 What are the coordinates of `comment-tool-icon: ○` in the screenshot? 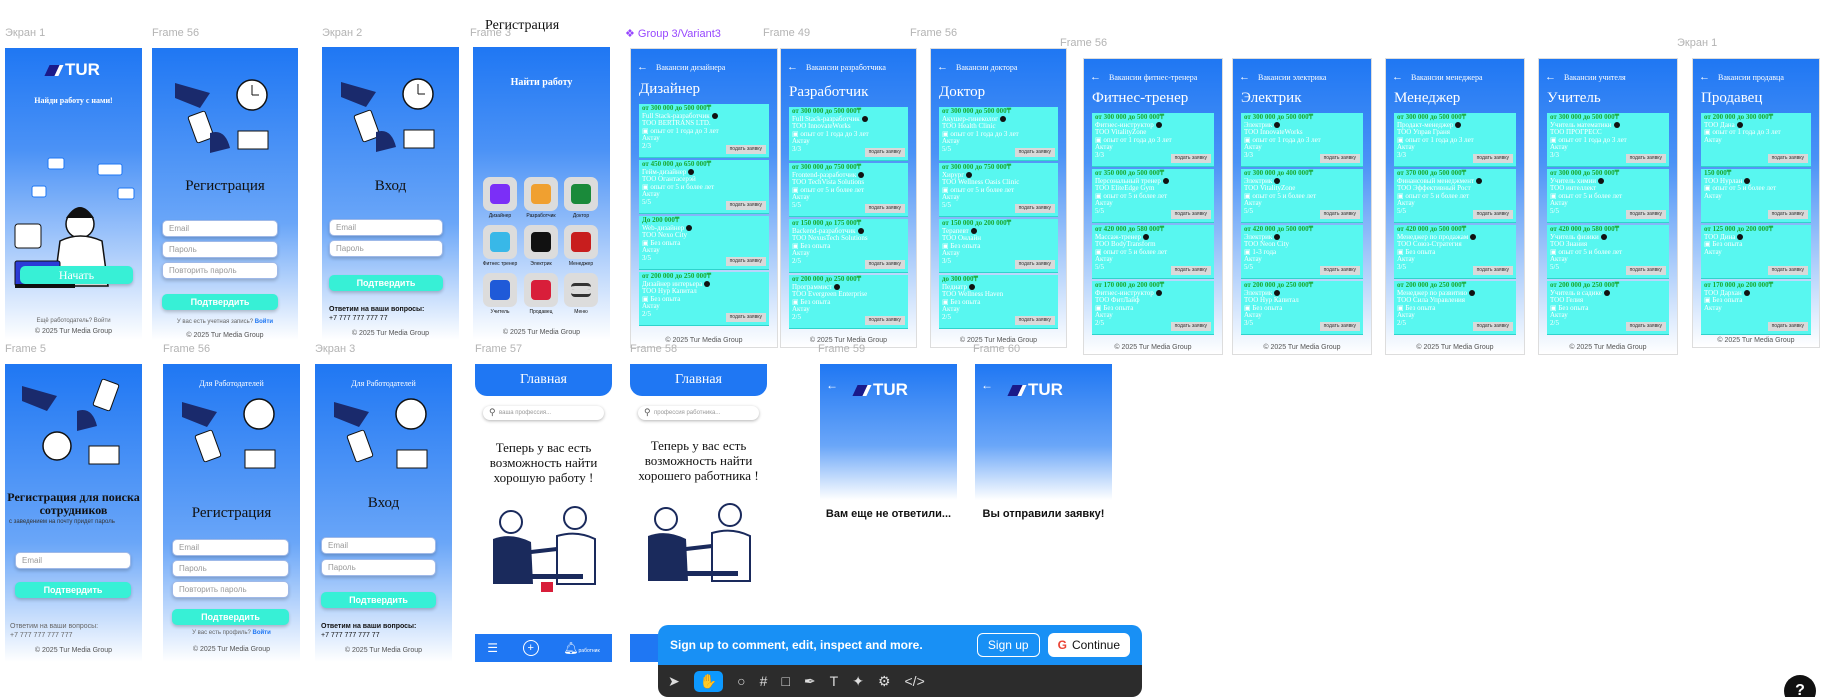 It's located at (741, 681).